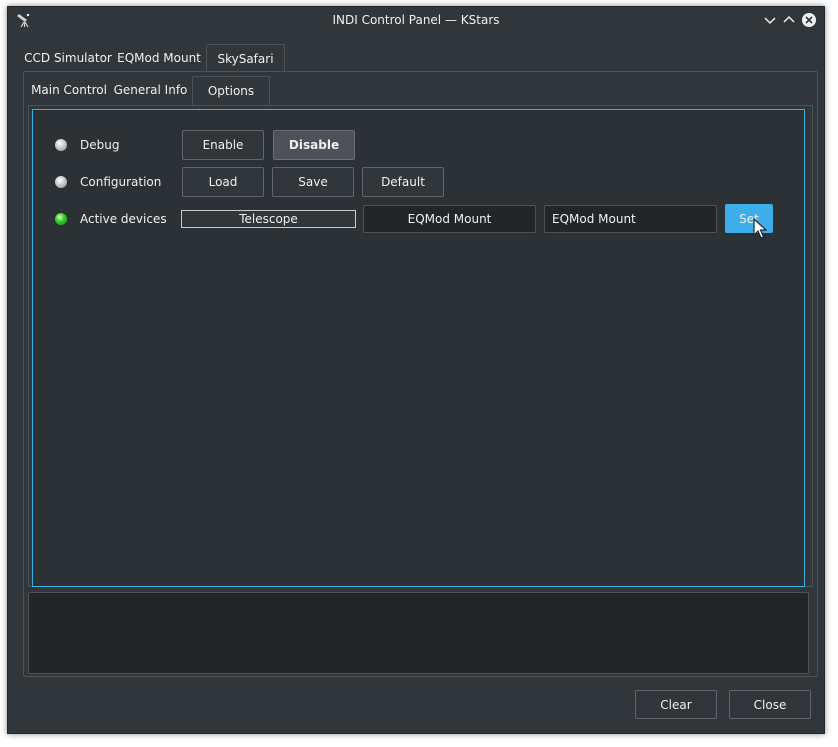  Describe the element at coordinates (68, 58) in the screenshot. I see `tab-ccd-simulator: CCD Simulator` at that location.